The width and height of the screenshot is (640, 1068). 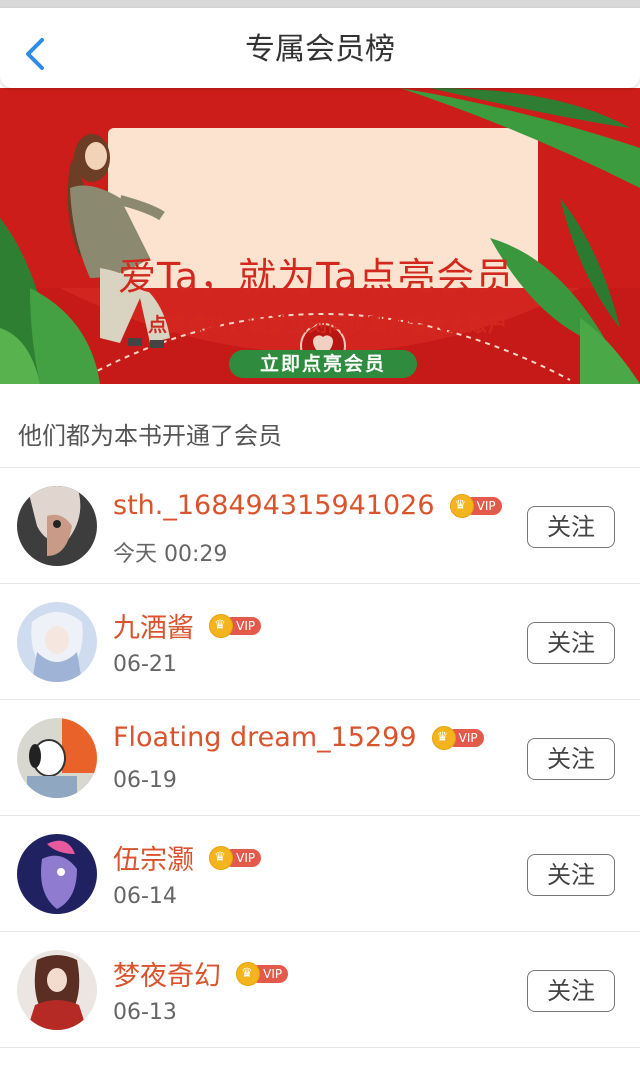 I want to click on list-item: sth._168494315941026 VIP ♛ 今天 00:29 关注, so click(x=320, y=526).